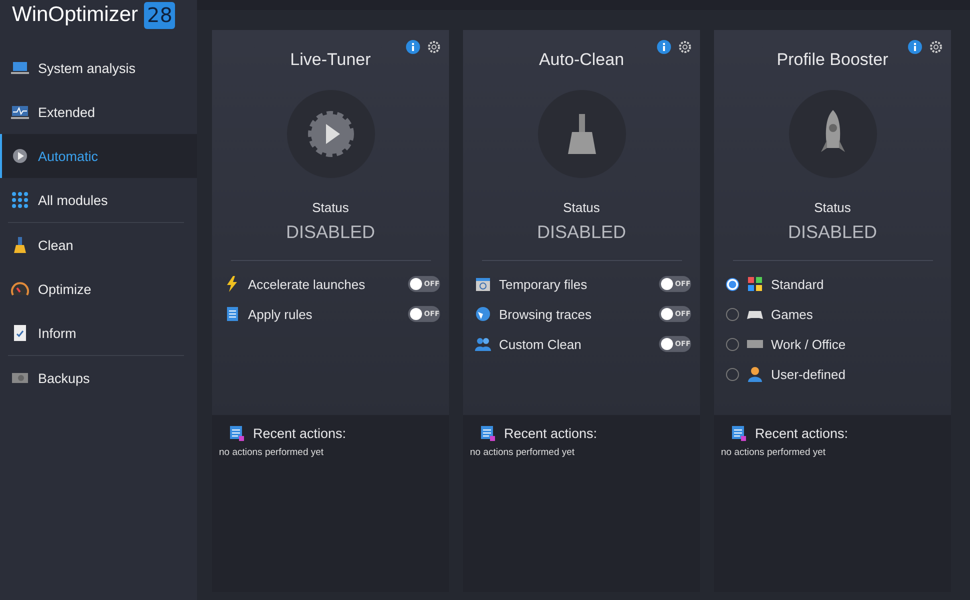  I want to click on option-label: Browsing traces, so click(545, 314).